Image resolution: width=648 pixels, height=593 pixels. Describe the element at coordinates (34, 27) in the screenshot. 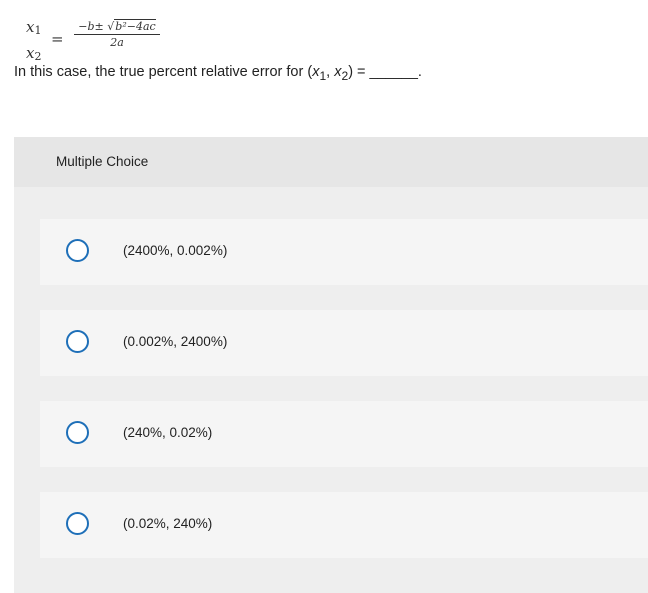

I see `formula-x1: x1` at that location.